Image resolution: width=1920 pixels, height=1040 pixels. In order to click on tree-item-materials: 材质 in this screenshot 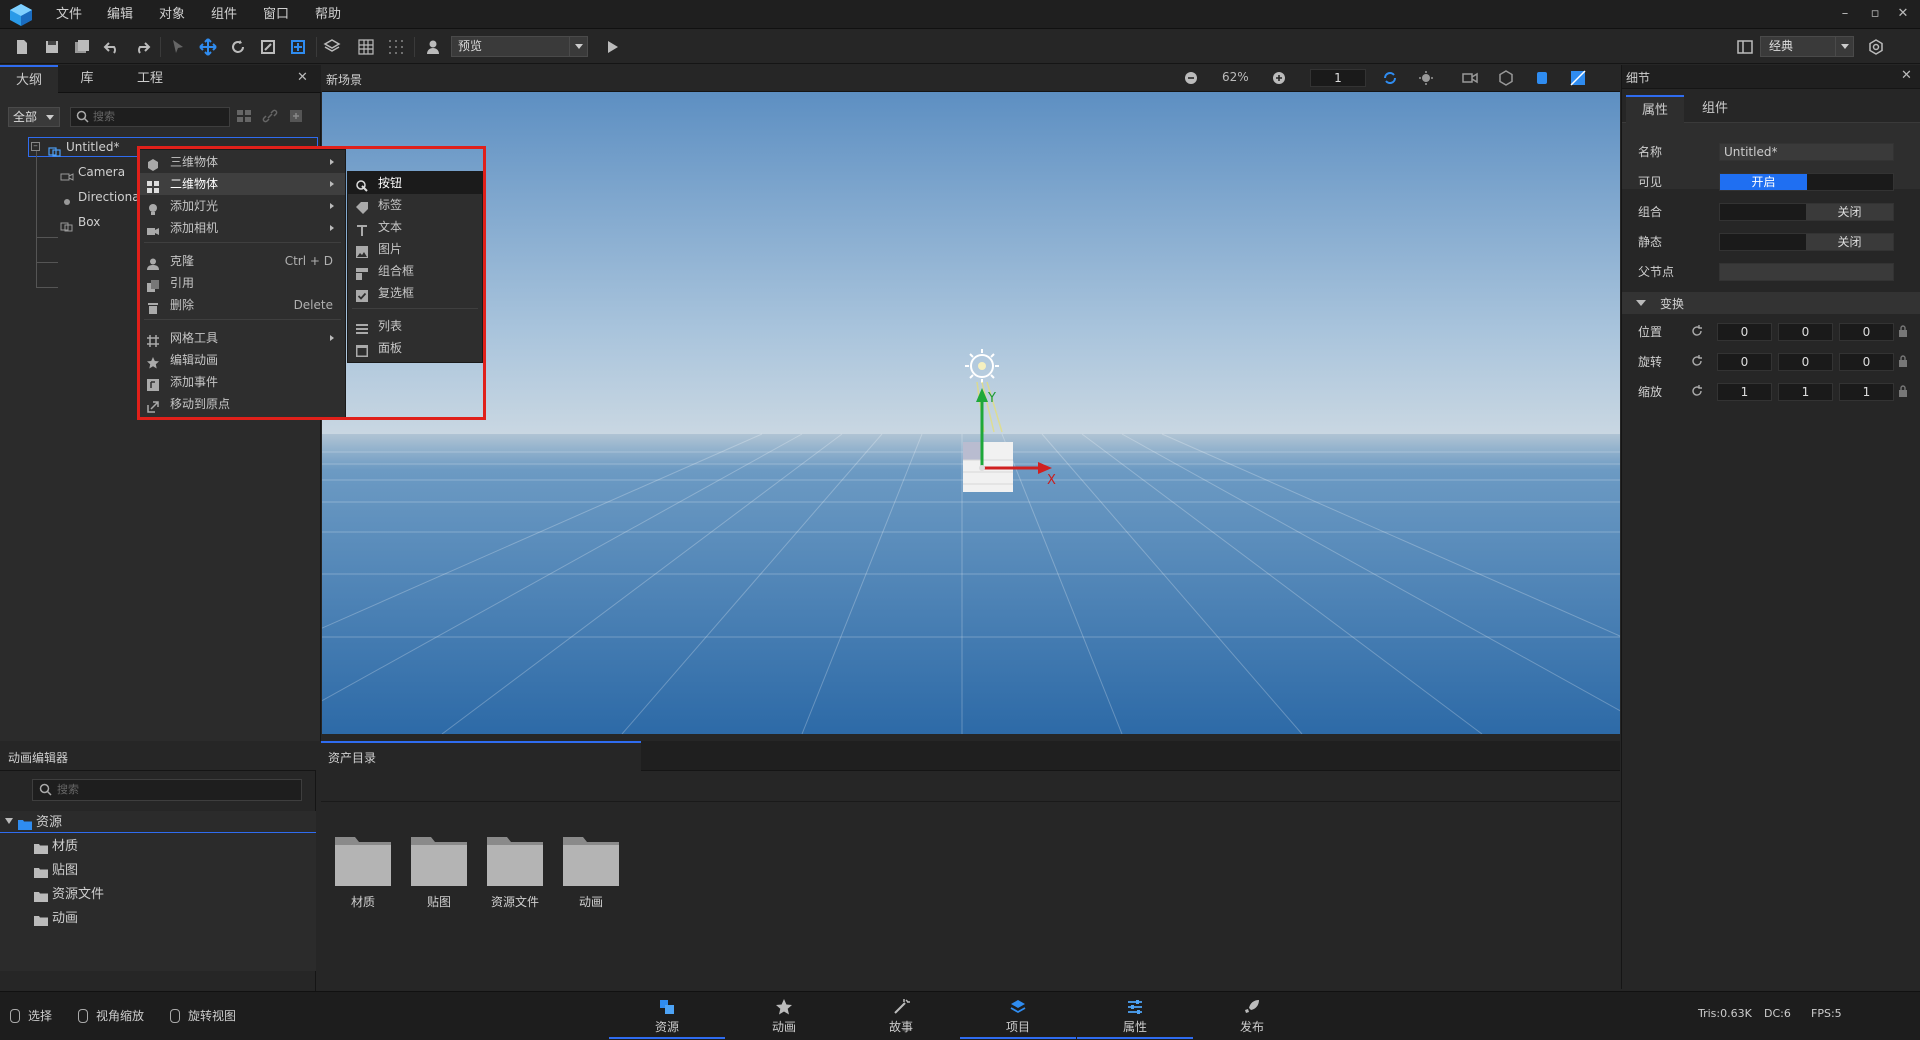, I will do `click(56, 847)`.